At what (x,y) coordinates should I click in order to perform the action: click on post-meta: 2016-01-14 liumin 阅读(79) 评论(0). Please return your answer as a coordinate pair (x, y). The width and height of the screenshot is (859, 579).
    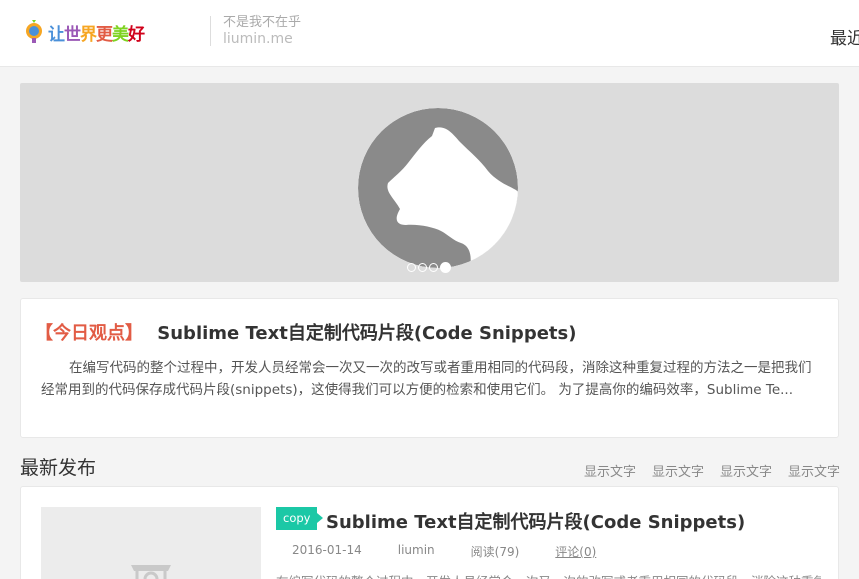
    Looking at the image, I should click on (462, 551).